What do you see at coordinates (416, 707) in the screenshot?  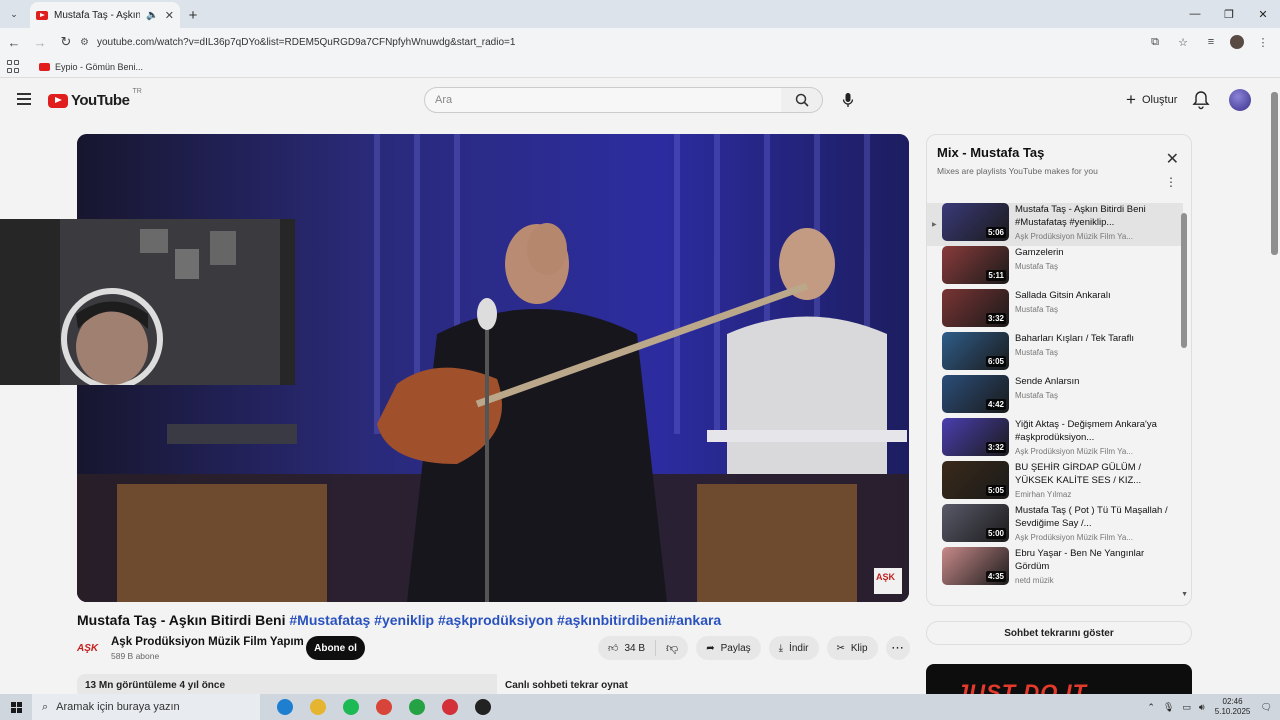 I see `whatsapp-taskbar-icon` at bounding box center [416, 707].